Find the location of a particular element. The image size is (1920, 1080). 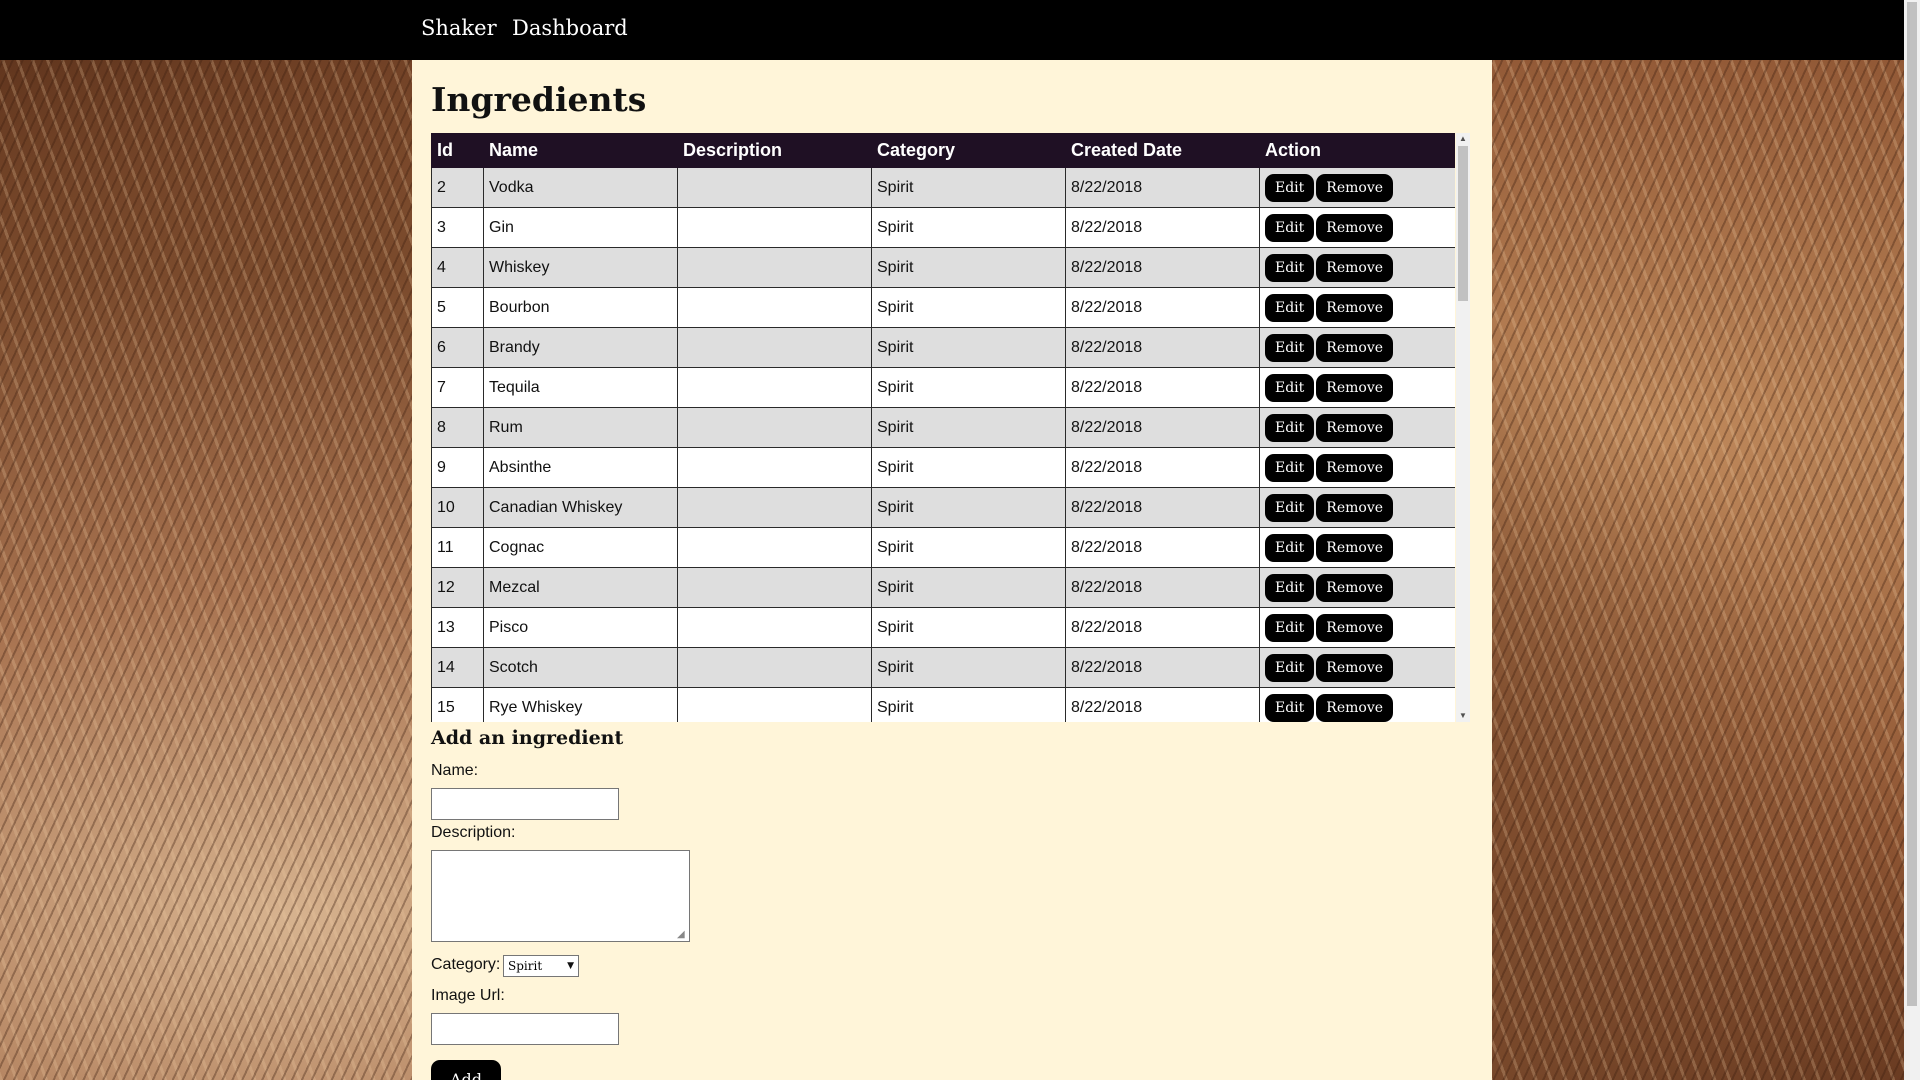

table-scrollbar: ▲ ▼ is located at coordinates (1463, 427).